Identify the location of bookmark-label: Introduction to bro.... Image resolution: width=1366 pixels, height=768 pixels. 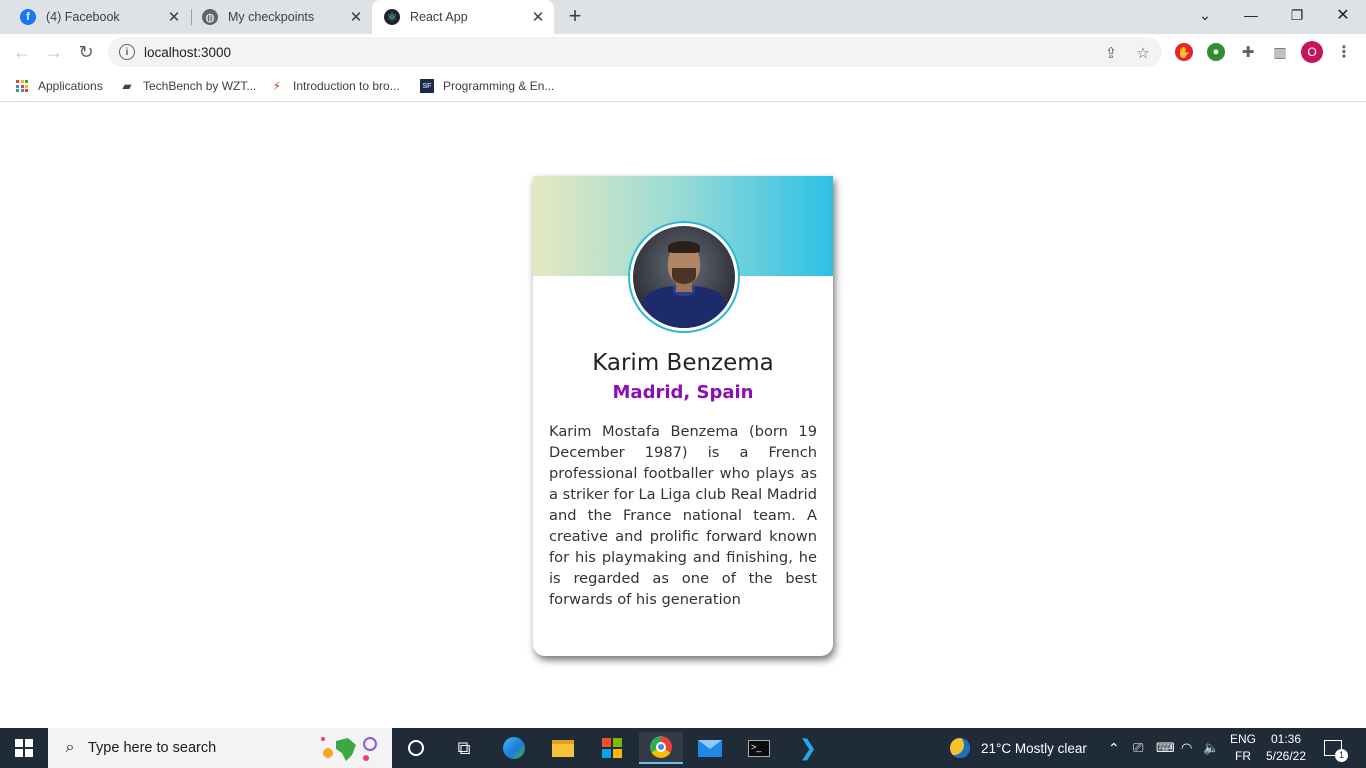
(346, 86).